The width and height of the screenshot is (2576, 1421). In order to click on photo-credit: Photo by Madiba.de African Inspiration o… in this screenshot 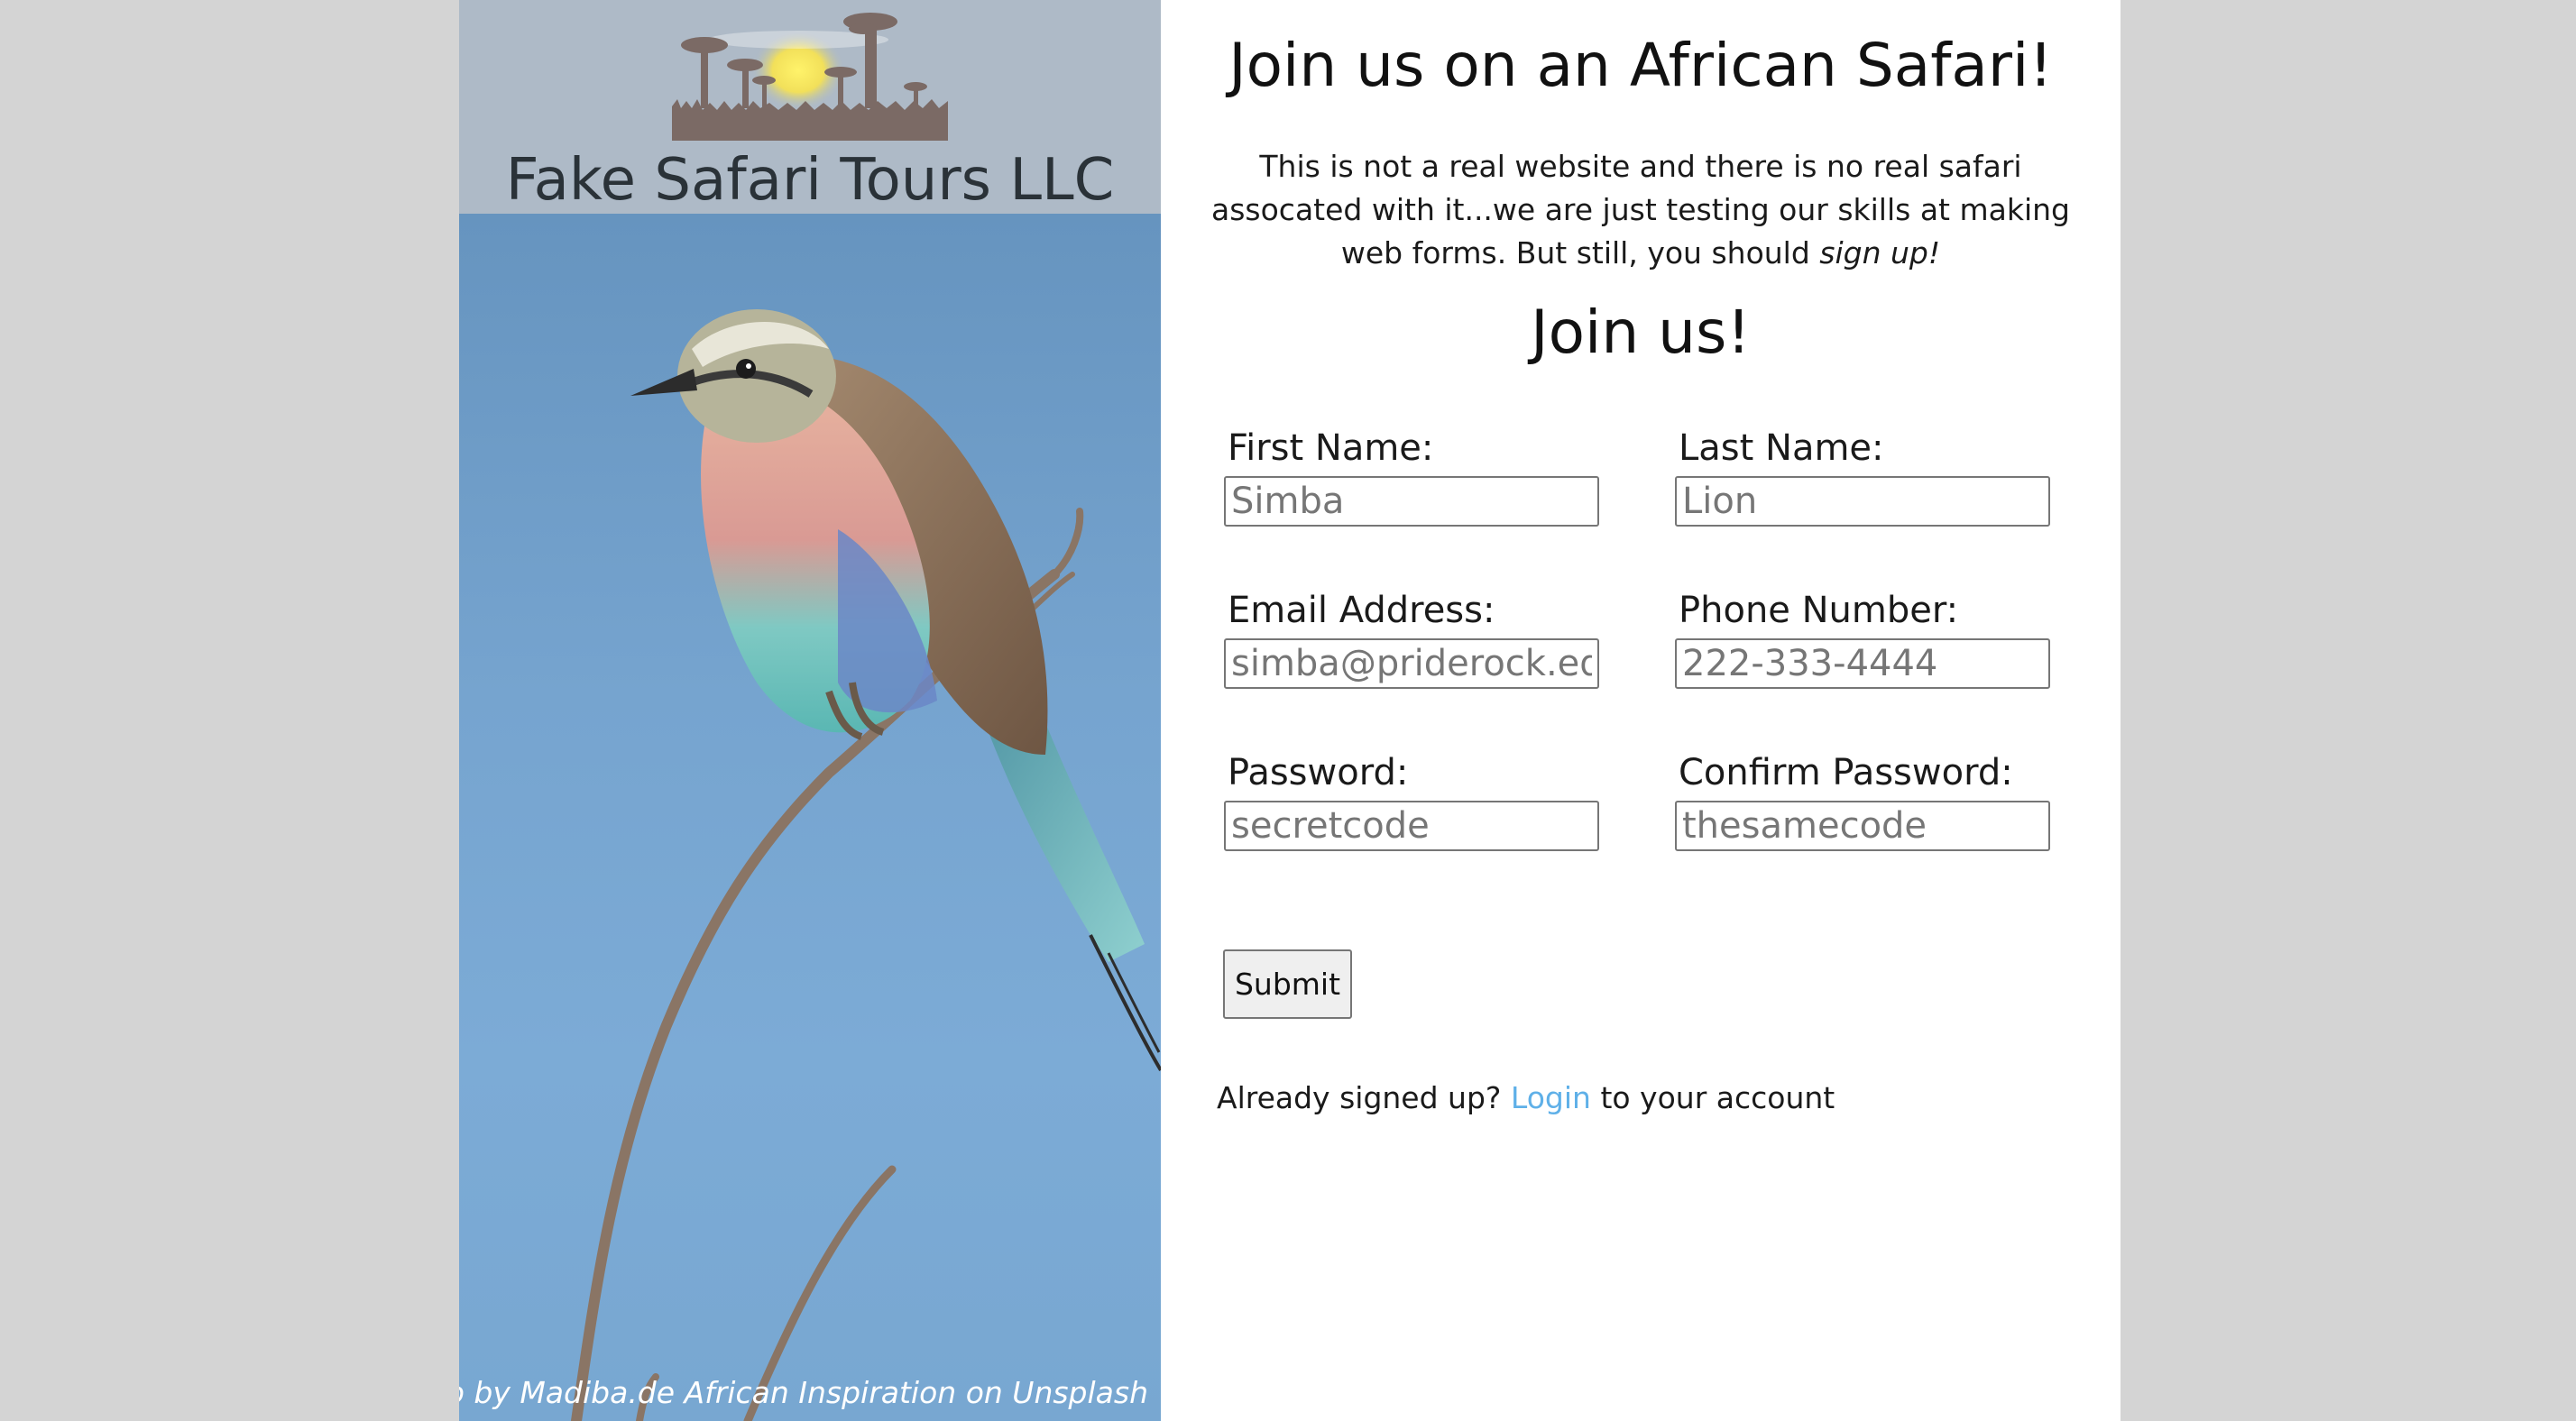, I will do `click(803, 1392)`.